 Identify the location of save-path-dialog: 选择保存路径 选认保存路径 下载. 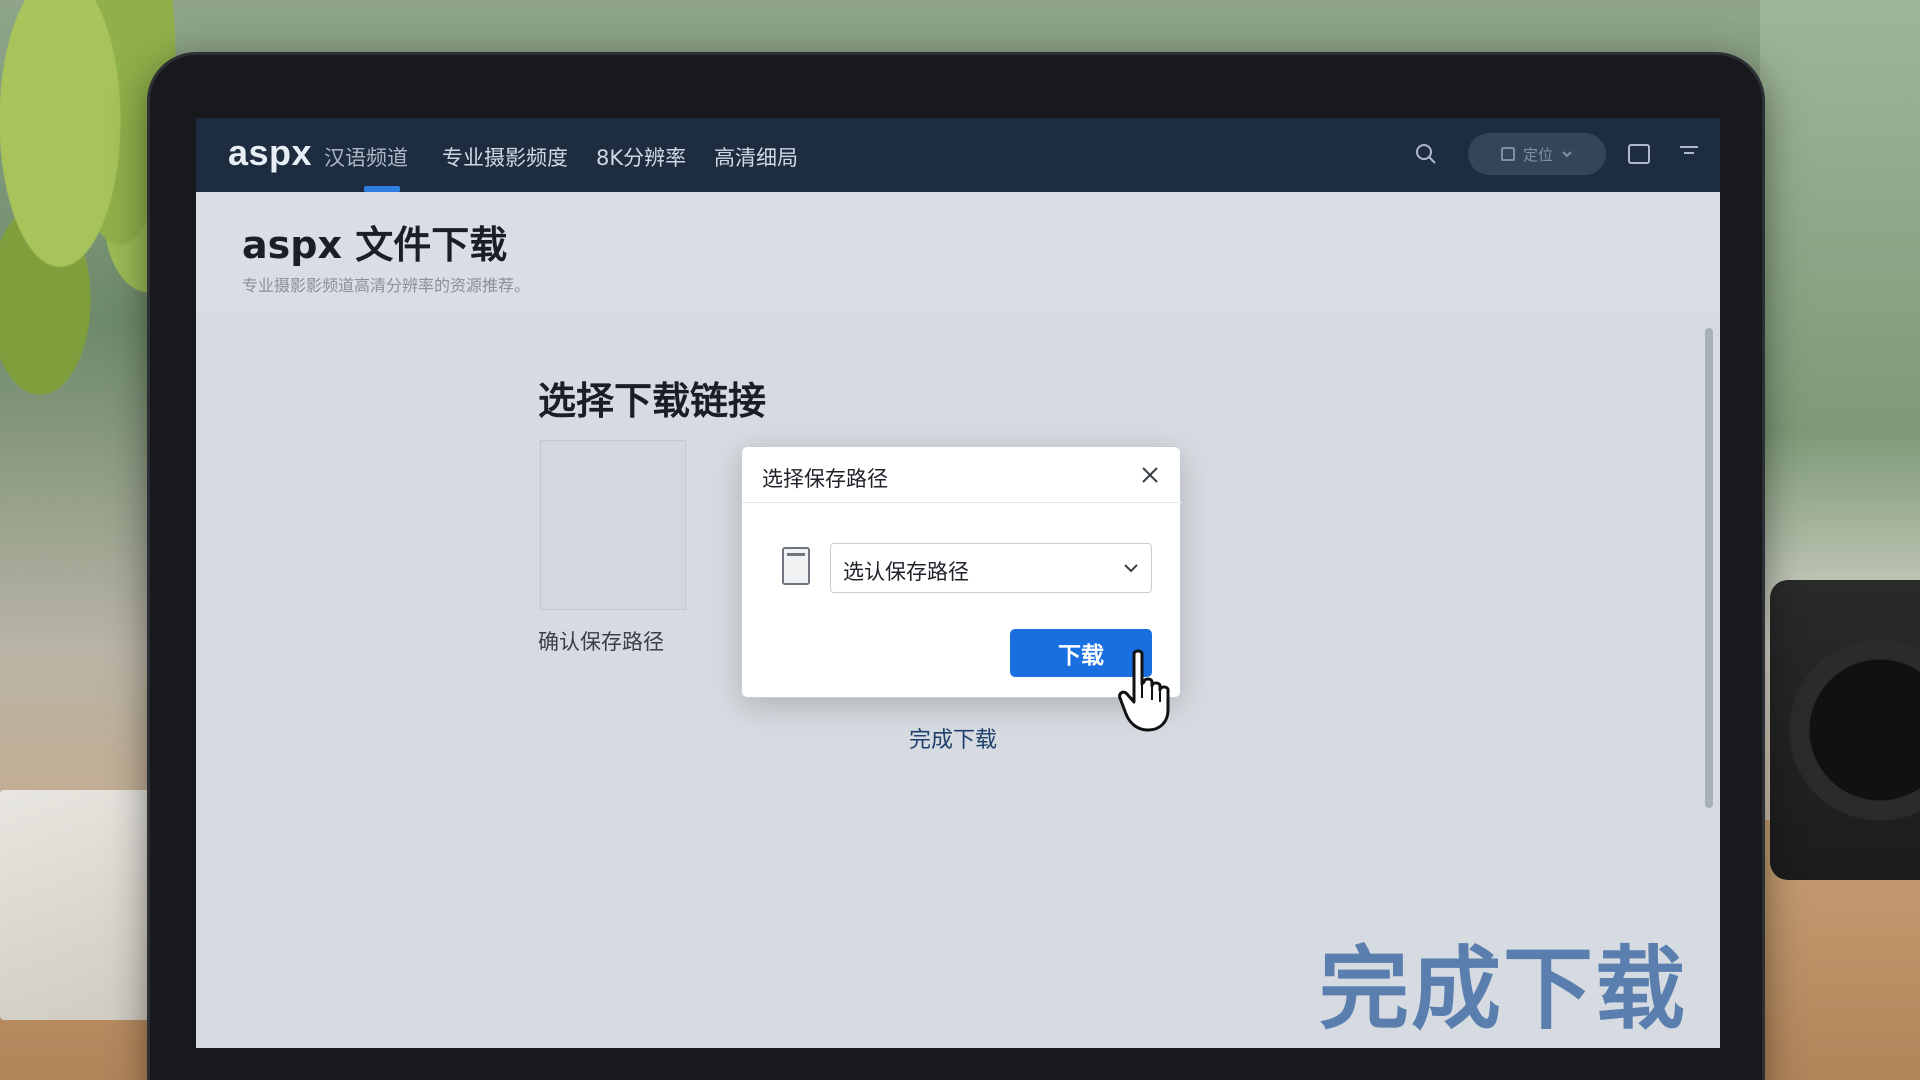
(961, 572).